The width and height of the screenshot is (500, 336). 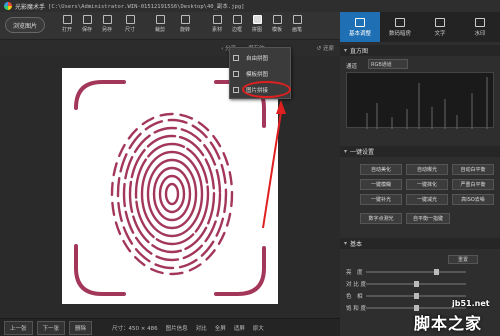 I want to click on watermark-site: jb51.net, so click(x=471, y=303).